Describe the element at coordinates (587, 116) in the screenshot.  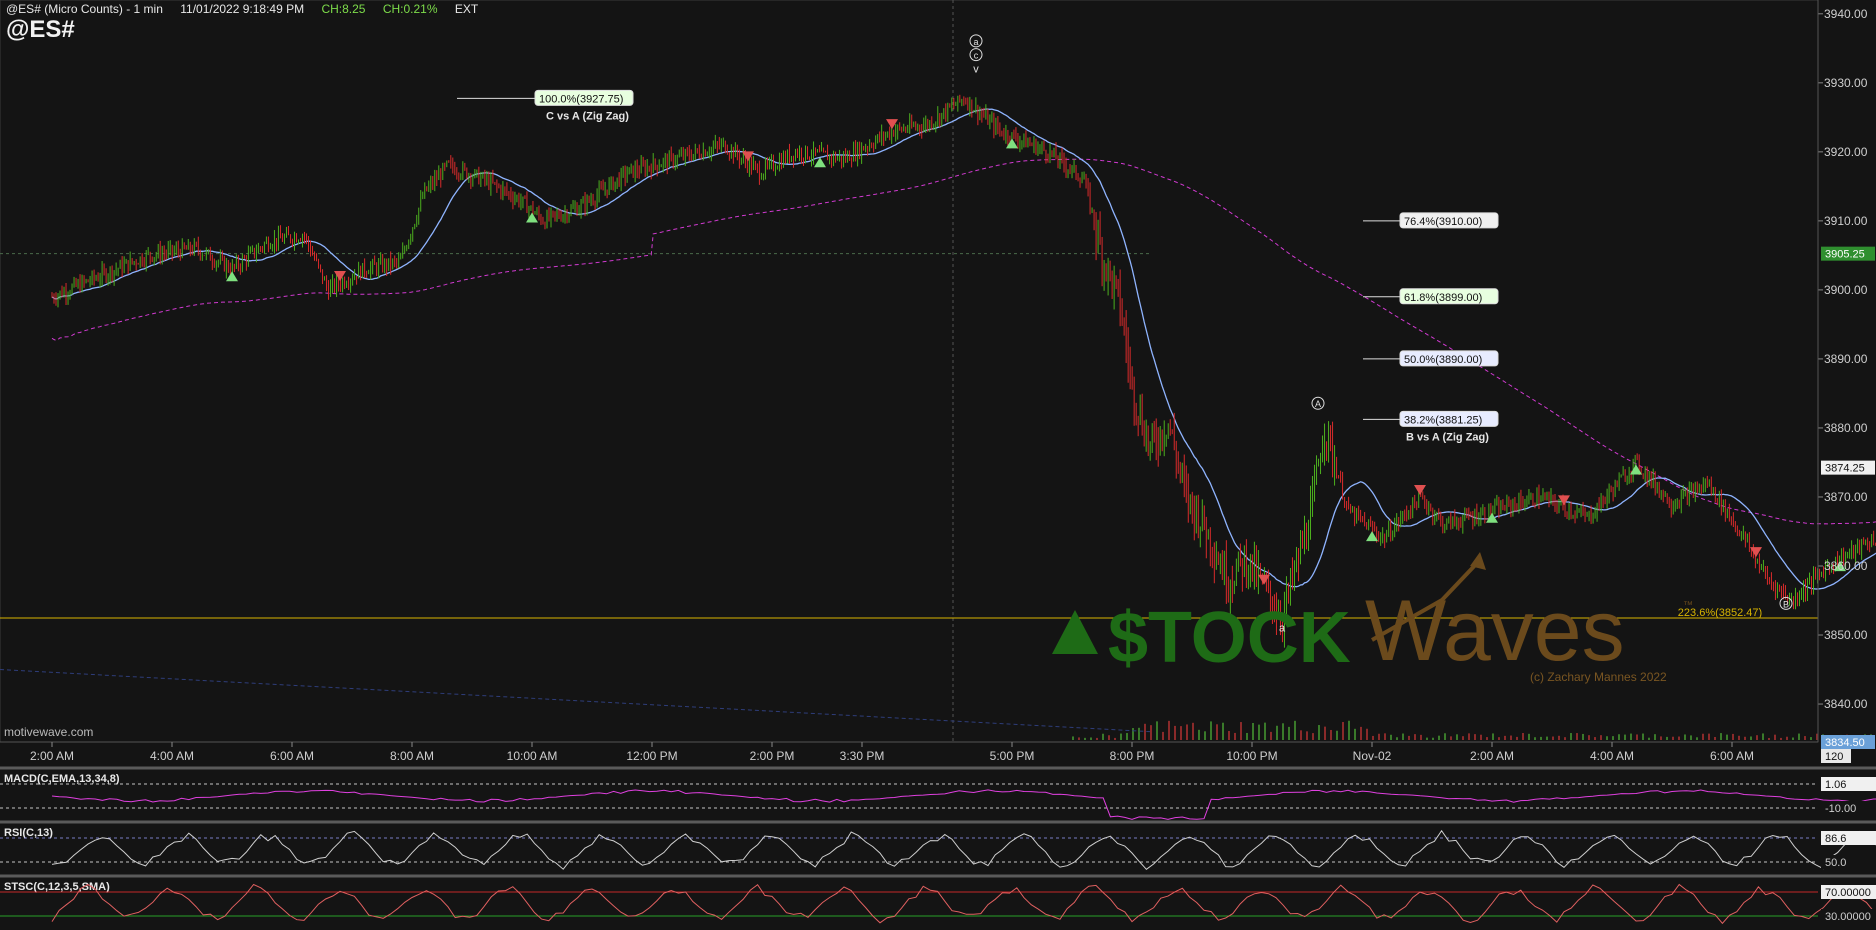
I see `fib-title-cva: C vs A (Zig Zag)` at that location.